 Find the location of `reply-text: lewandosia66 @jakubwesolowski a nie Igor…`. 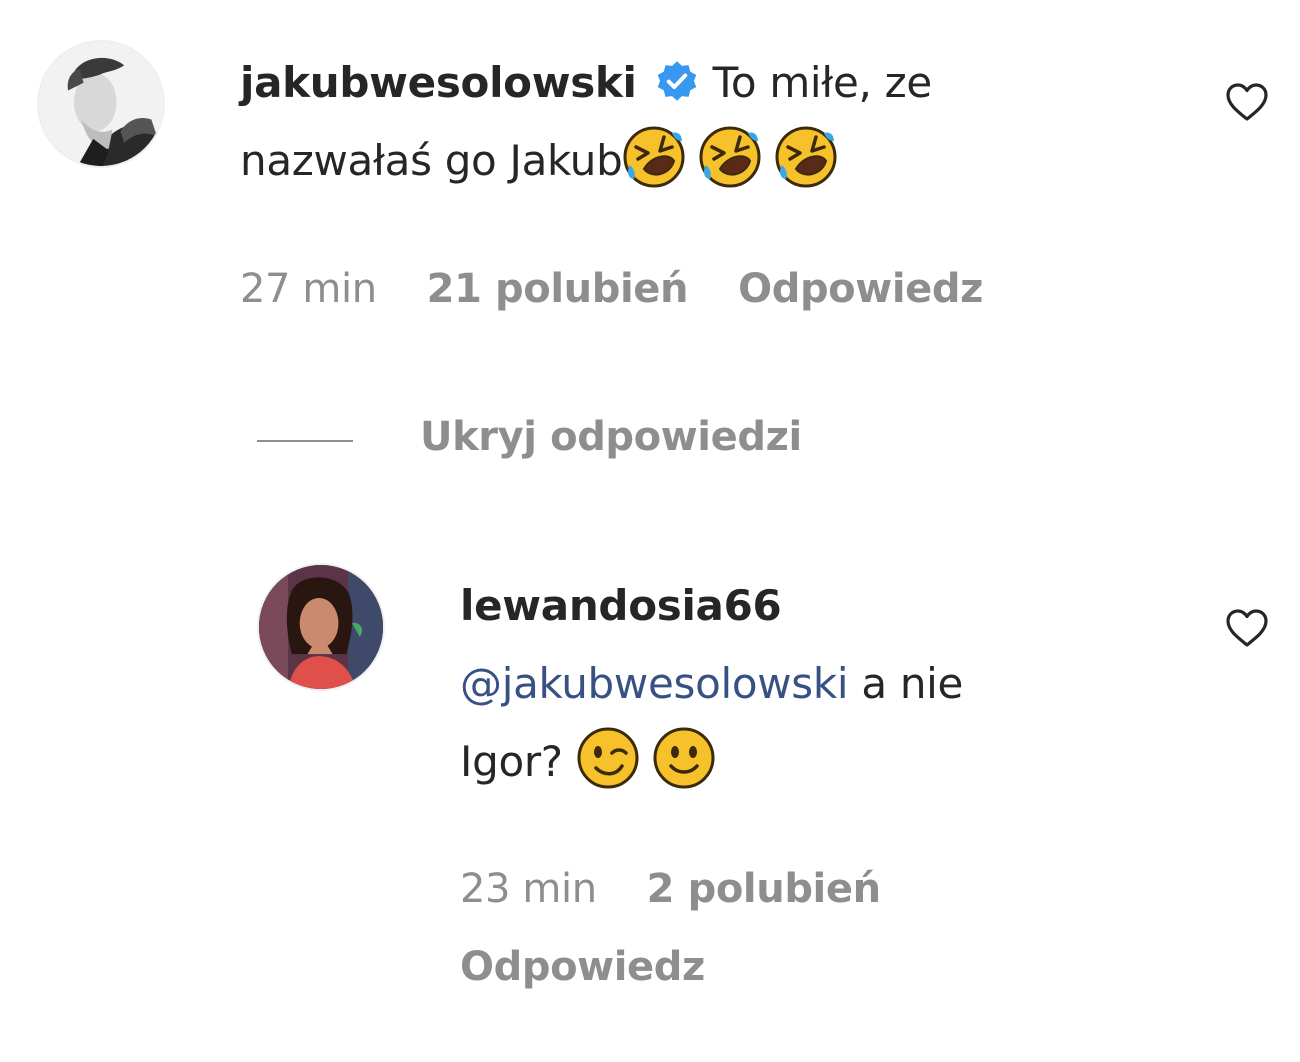

reply-text: lewandosia66 @jakubwesolowski a nie Igor… is located at coordinates (810, 684).